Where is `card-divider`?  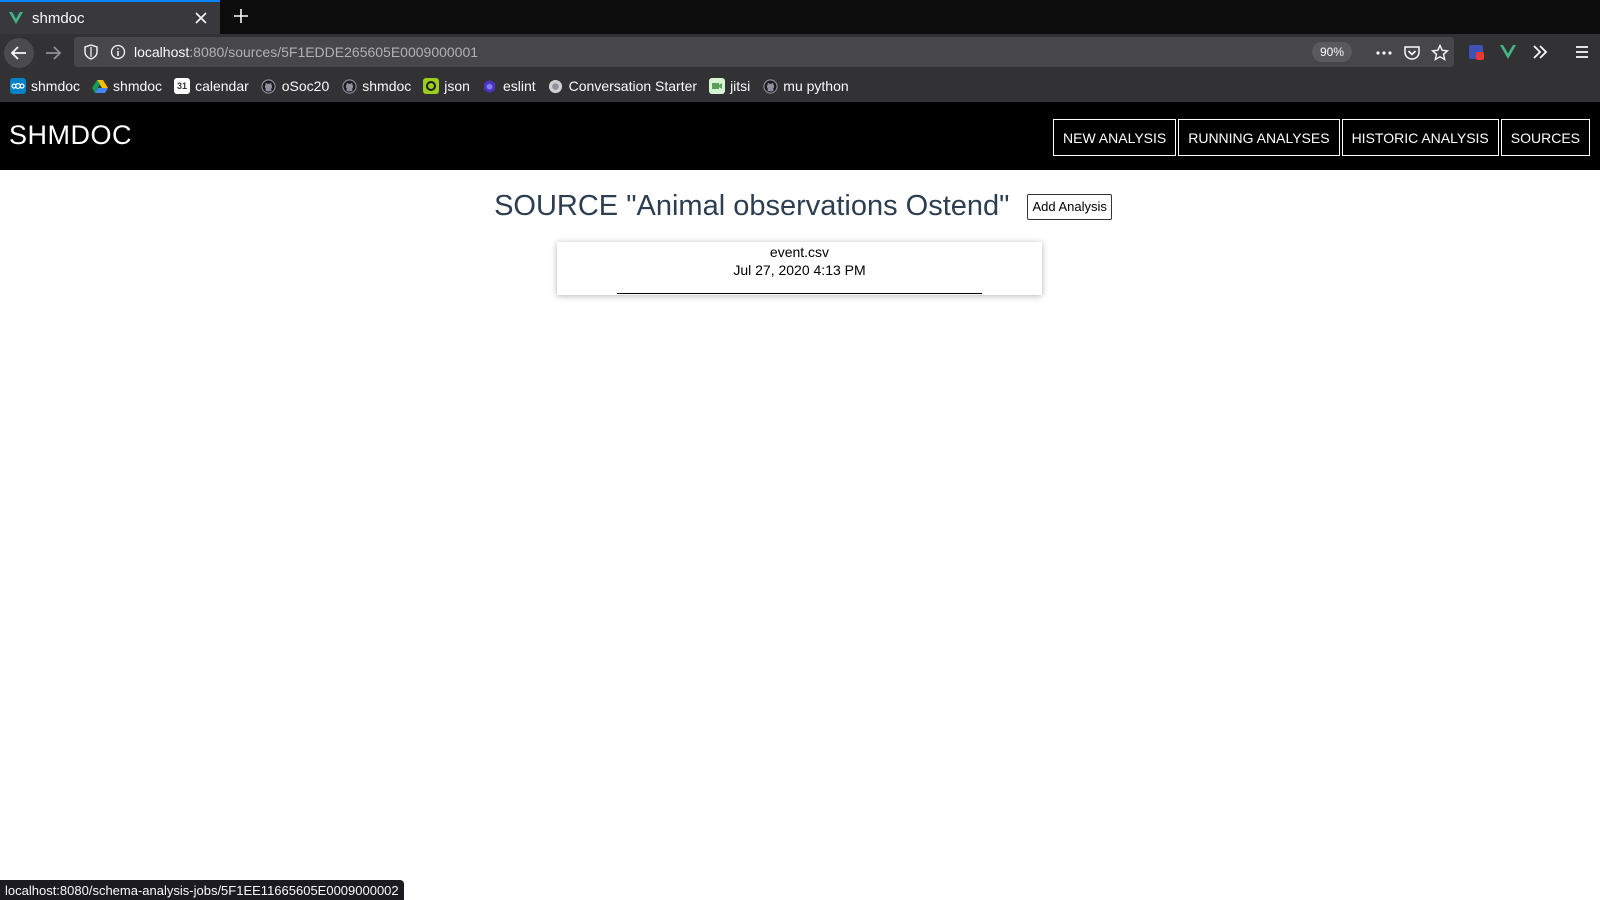
card-divider is located at coordinates (799, 293).